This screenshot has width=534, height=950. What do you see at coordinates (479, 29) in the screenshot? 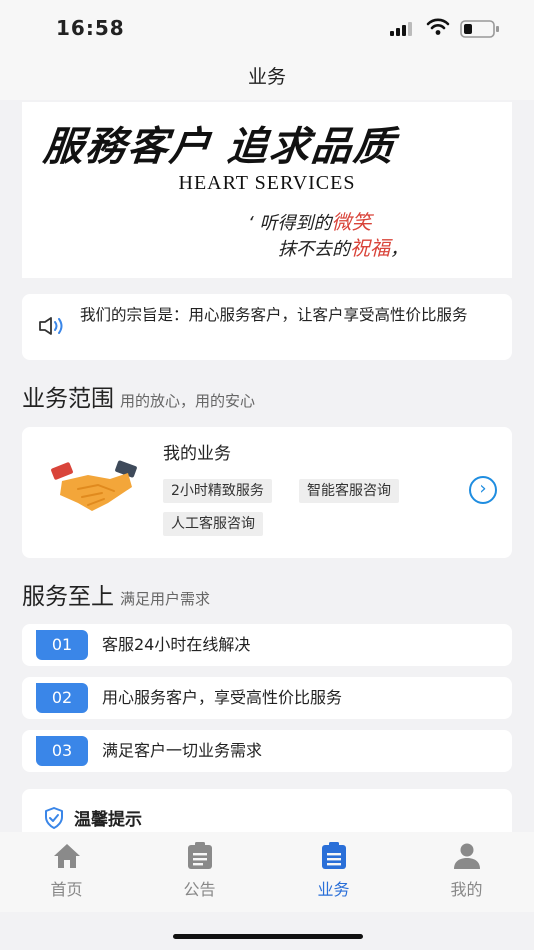
I see `battery-icon` at bounding box center [479, 29].